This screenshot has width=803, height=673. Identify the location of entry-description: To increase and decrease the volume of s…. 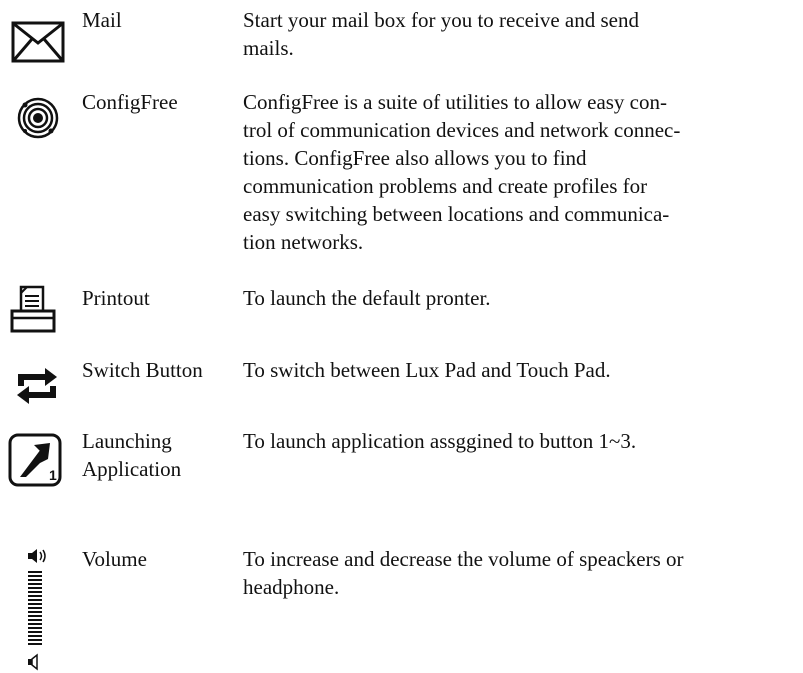
(463, 573).